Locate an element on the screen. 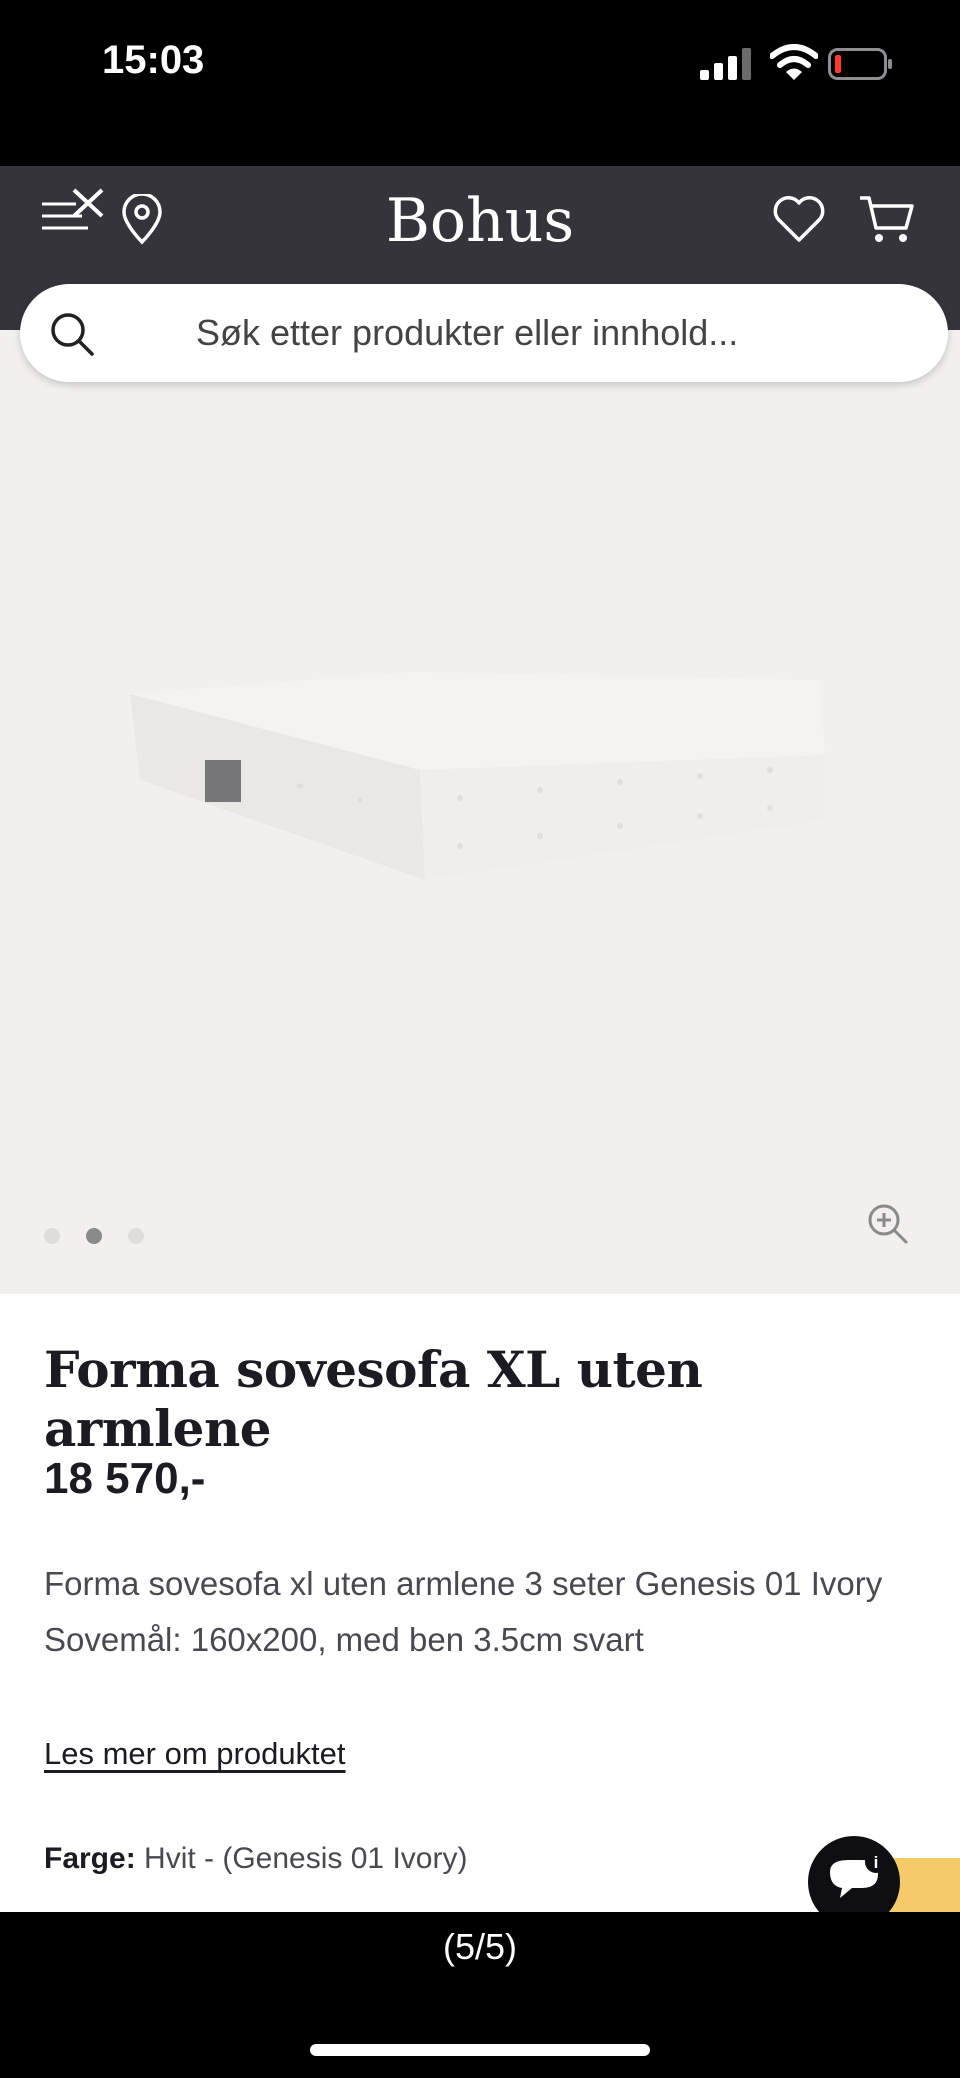 The image size is (960, 2078). status-bar: 15:03 is located at coordinates (480, 83).